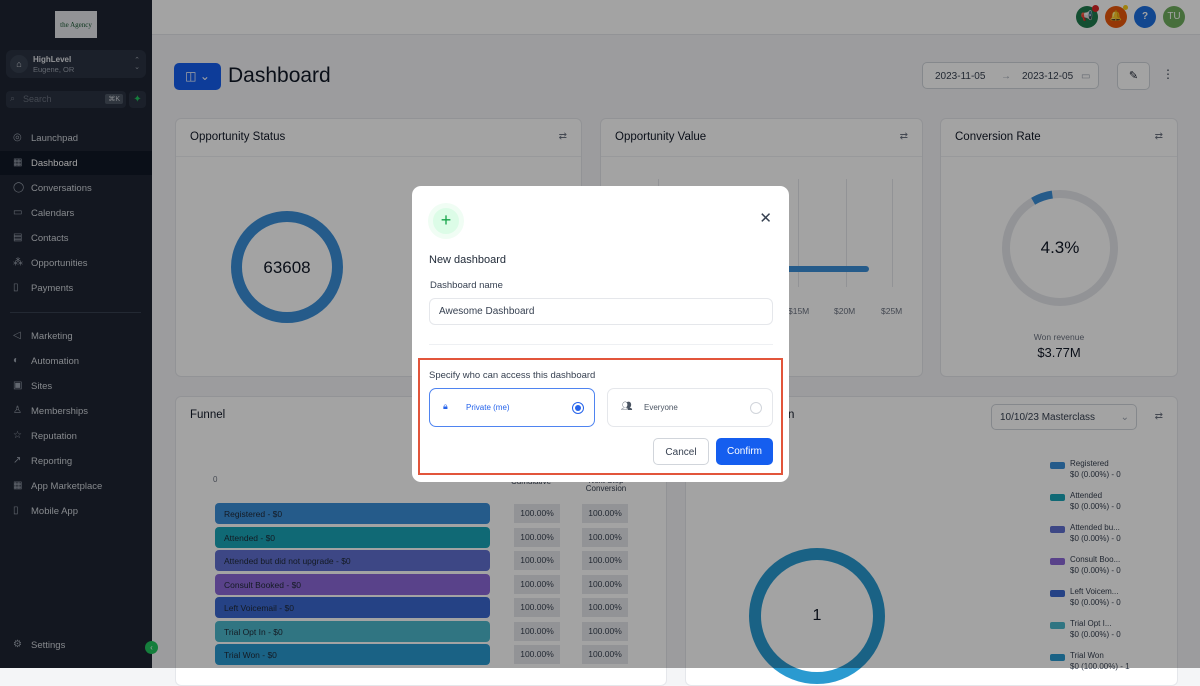 The width and height of the screenshot is (1200, 686). I want to click on dashboard-name-input, so click(601, 311).